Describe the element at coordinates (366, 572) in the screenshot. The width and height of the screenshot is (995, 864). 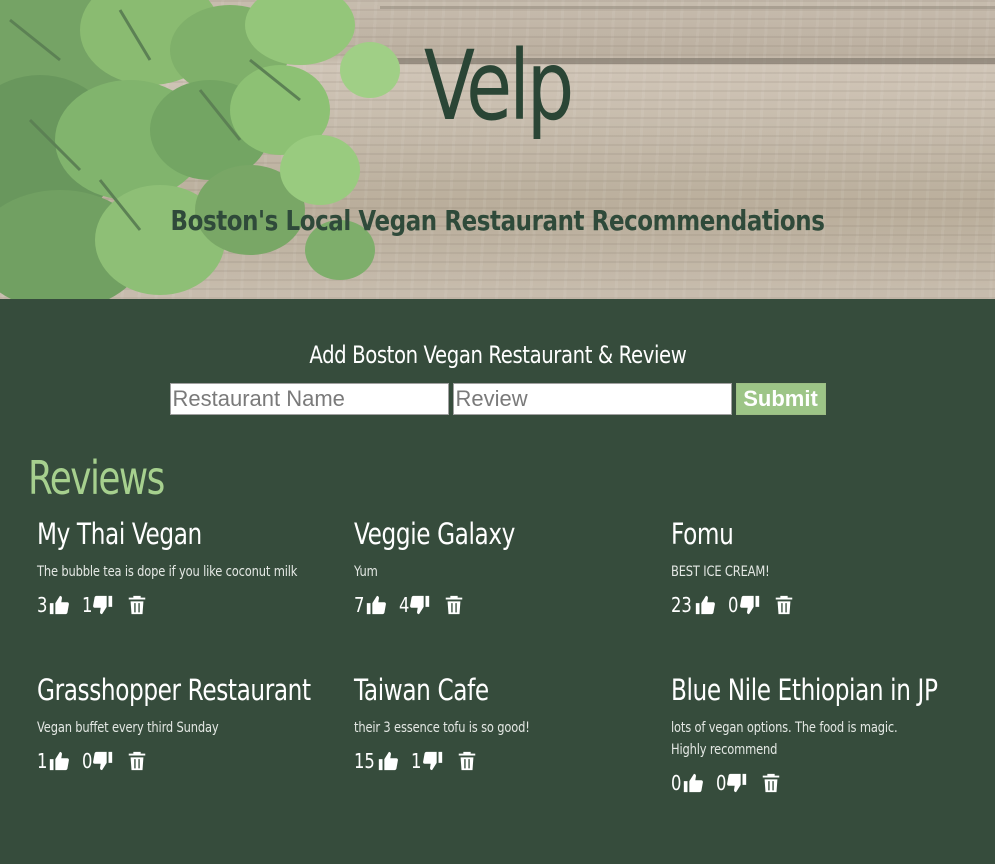
I see `review-text: Yum` at that location.